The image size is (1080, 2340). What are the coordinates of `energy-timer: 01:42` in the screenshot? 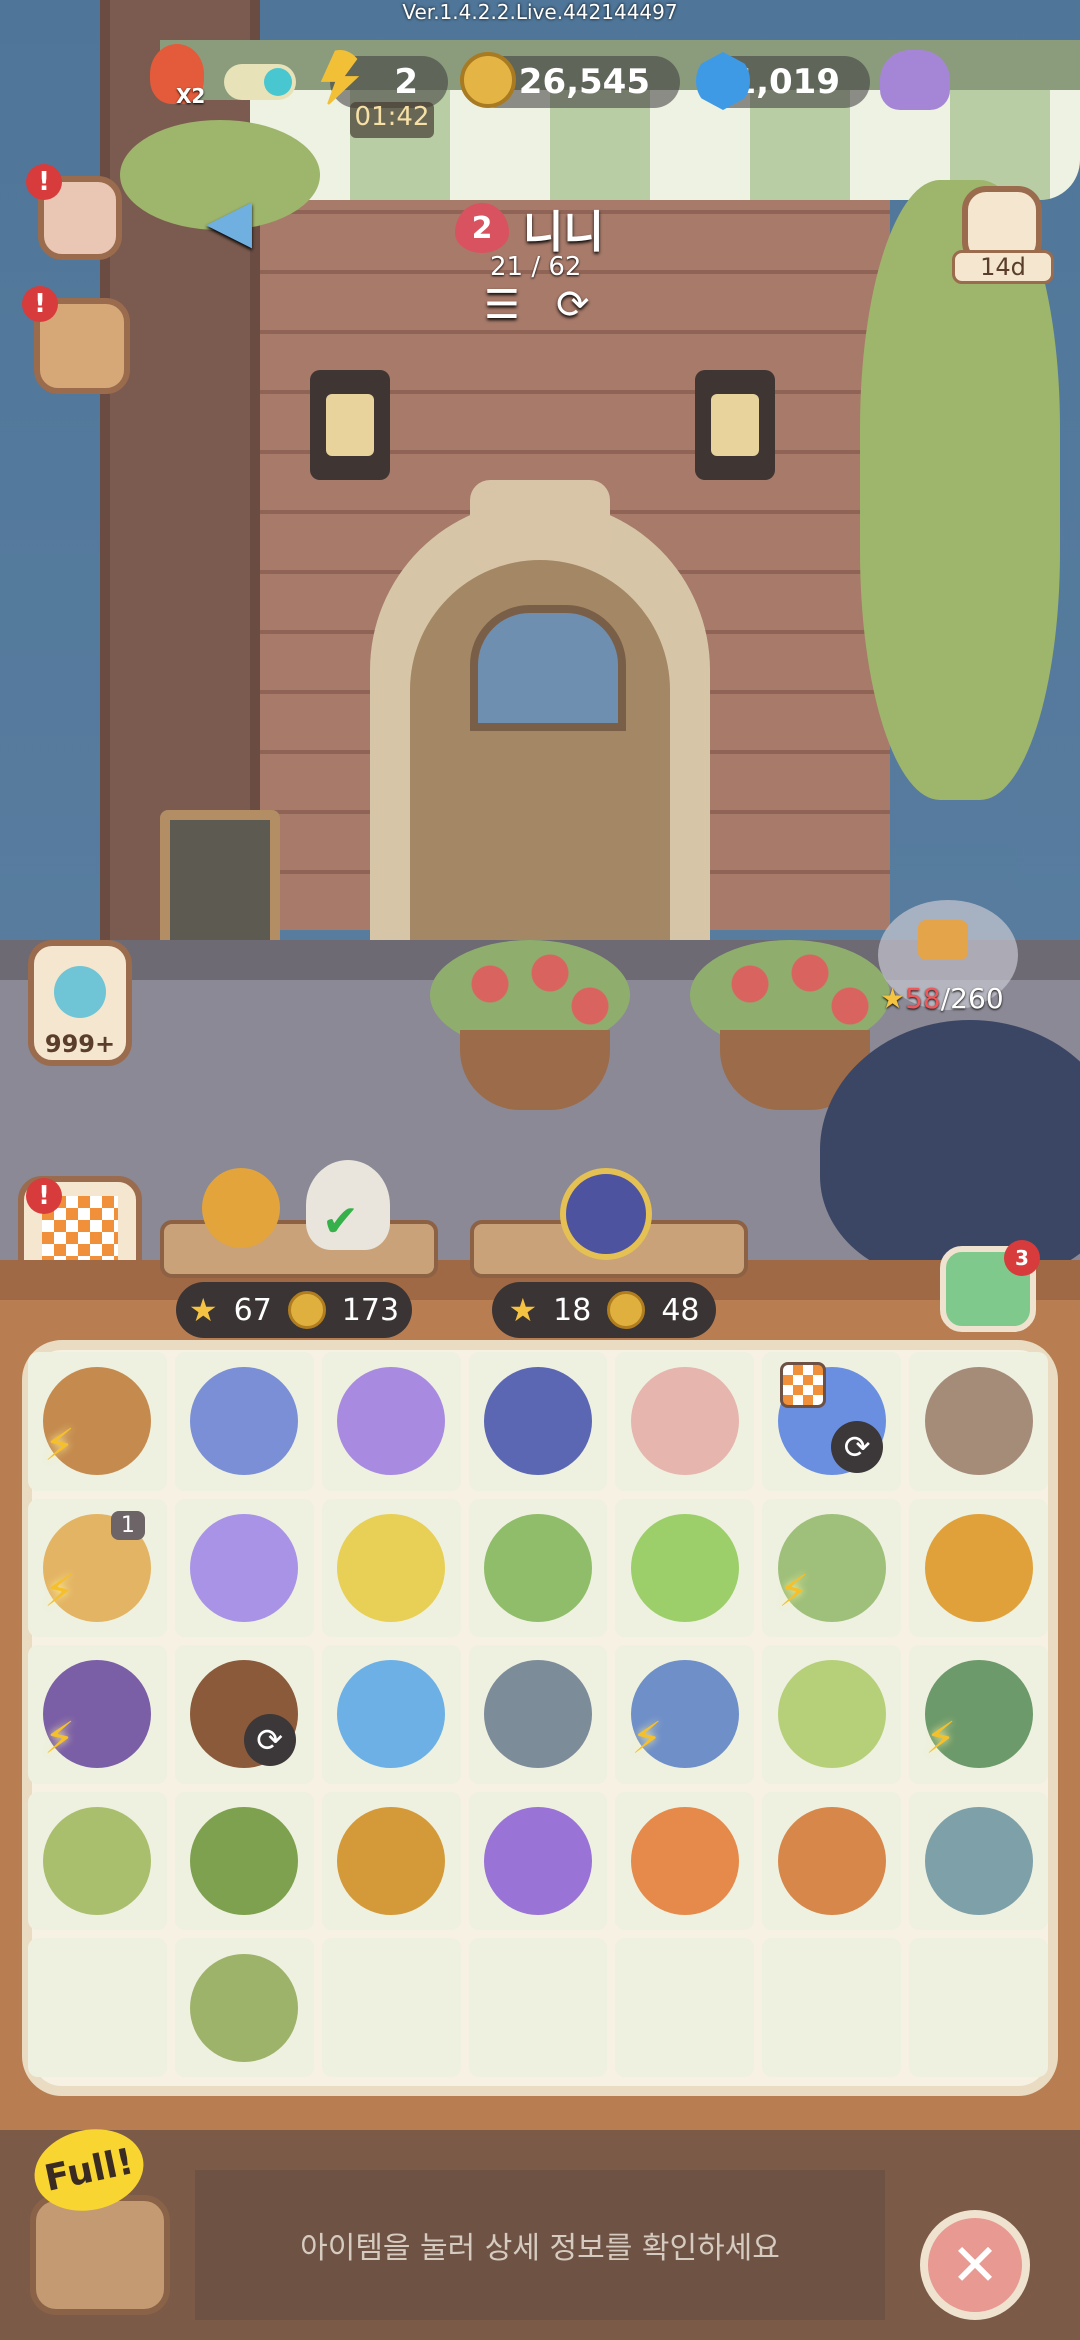 It's located at (392, 120).